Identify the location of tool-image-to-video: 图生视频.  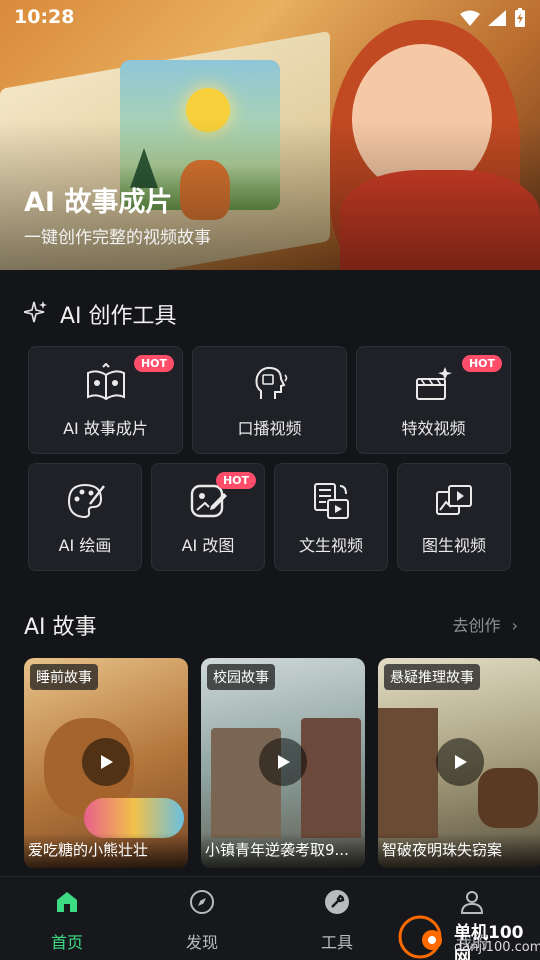
(454, 517).